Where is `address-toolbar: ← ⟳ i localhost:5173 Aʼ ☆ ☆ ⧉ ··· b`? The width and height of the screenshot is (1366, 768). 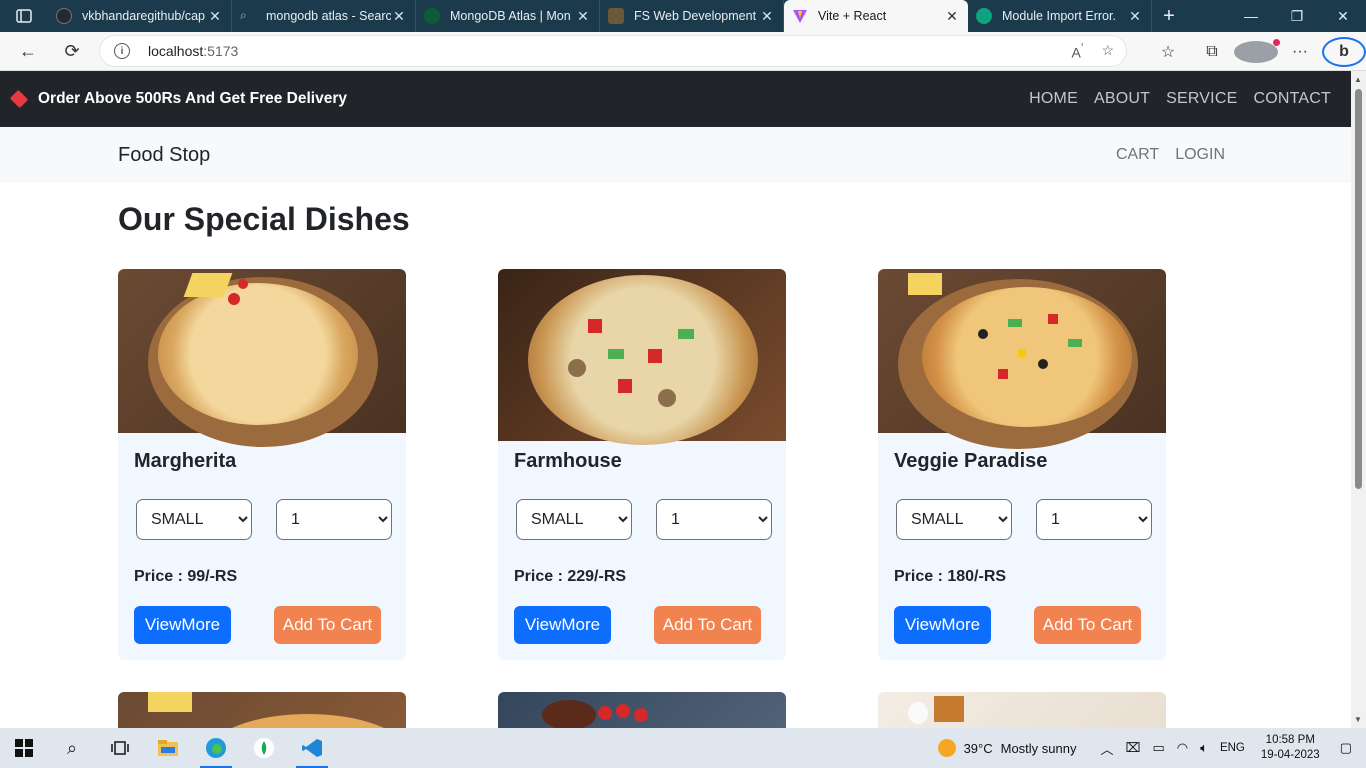
address-toolbar: ← ⟳ i localhost:5173 Aʼ ☆ ☆ ⧉ ··· b is located at coordinates (683, 51).